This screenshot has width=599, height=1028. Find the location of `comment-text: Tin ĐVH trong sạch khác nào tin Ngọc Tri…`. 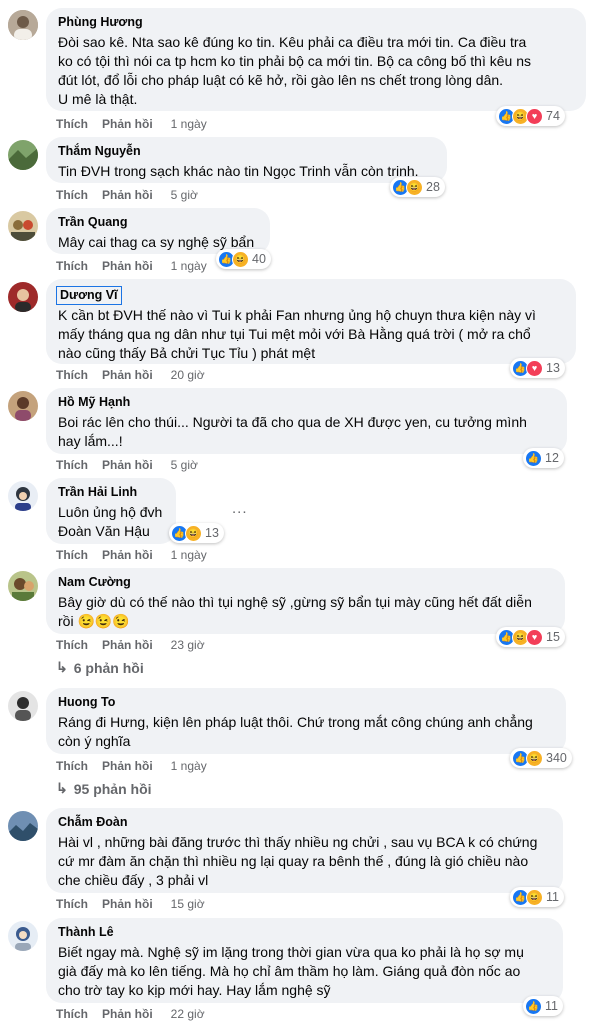

comment-text: Tin ĐVH trong sạch khác nào tin Ngọc Tri… is located at coordinates (238, 171).